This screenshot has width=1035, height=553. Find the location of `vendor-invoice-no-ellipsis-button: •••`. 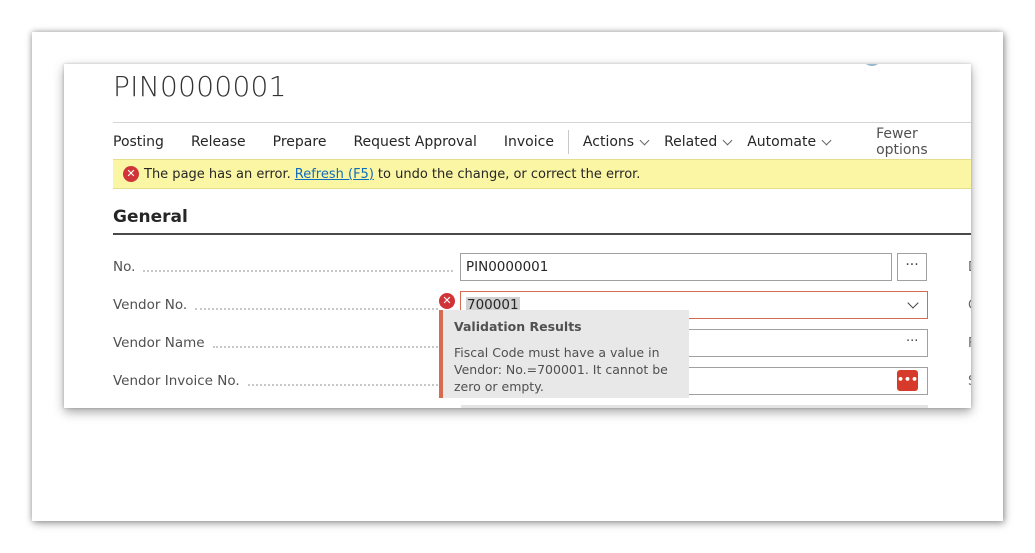

vendor-invoice-no-ellipsis-button: ••• is located at coordinates (907, 380).